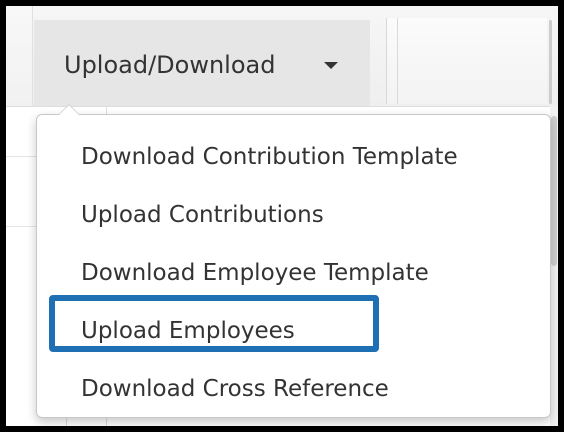 The height and width of the screenshot is (432, 564). I want to click on menu-item-download-contribution-template: Download Contribution Template, so click(311, 157).